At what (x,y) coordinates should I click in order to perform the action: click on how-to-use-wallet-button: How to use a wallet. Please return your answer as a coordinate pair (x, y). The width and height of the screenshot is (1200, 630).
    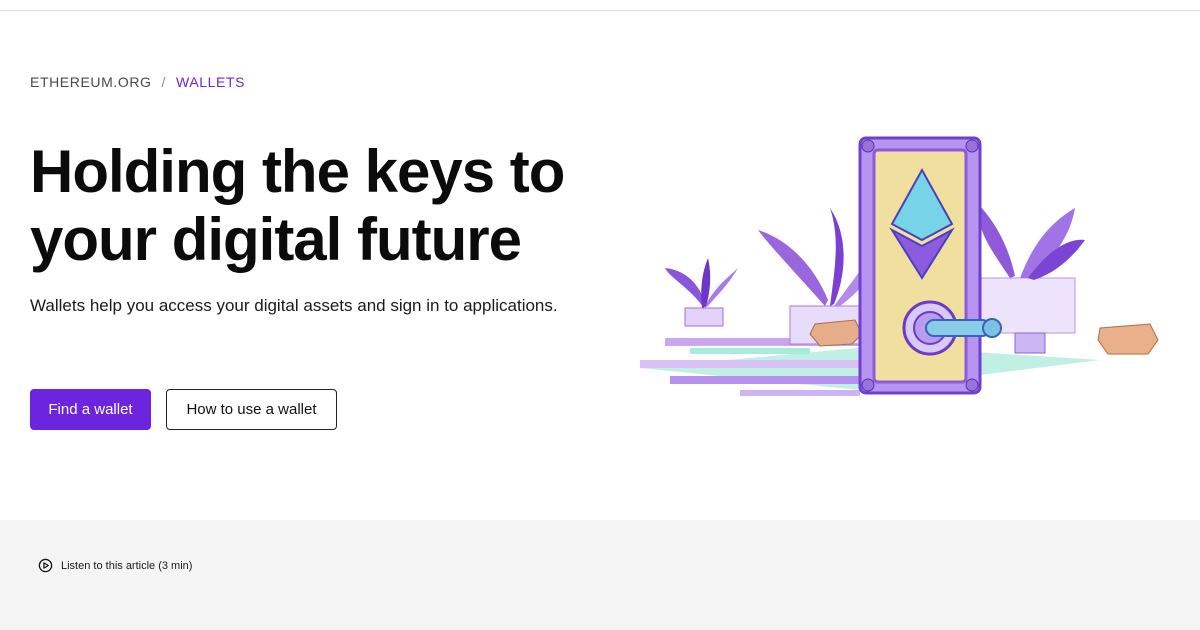
    Looking at the image, I should click on (251, 409).